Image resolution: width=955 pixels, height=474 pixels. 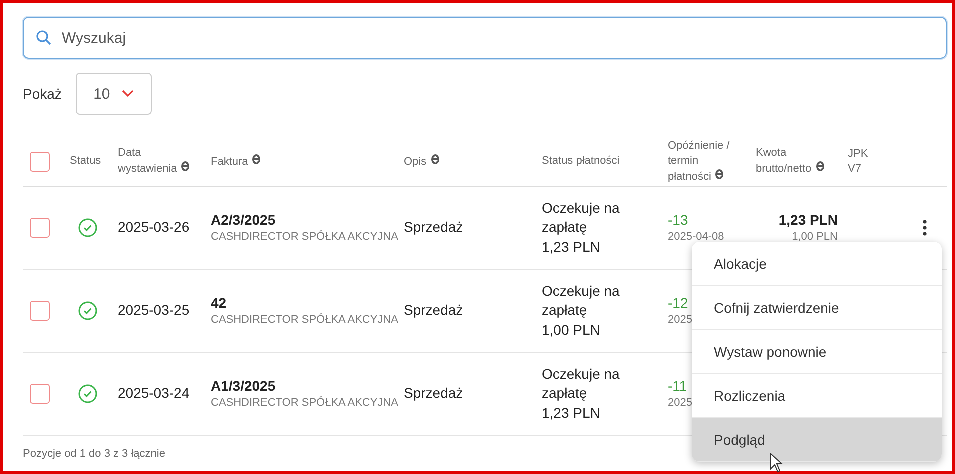 What do you see at coordinates (678, 220) in the screenshot?
I see `delay-days: -13` at bounding box center [678, 220].